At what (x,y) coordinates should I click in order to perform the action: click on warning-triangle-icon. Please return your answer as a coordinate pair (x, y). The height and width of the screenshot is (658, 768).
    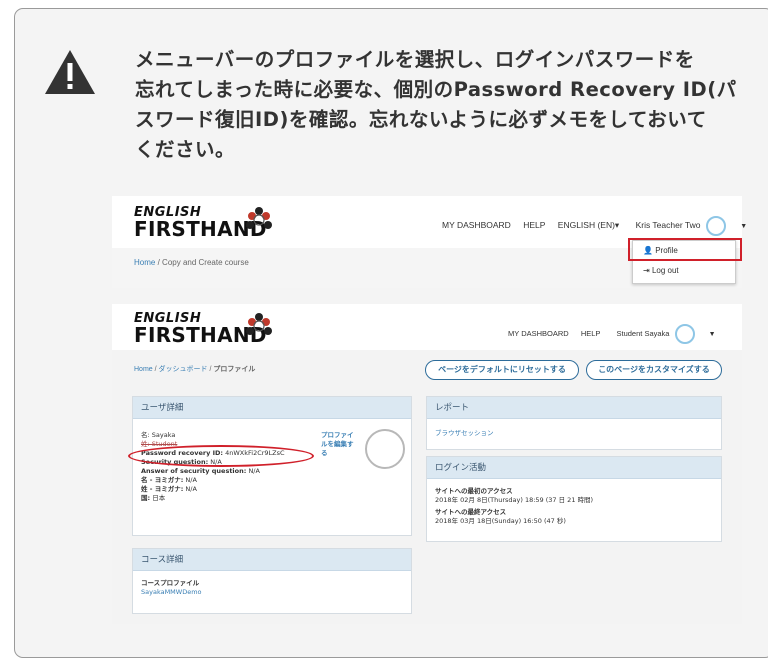
    Looking at the image, I should click on (70, 72).